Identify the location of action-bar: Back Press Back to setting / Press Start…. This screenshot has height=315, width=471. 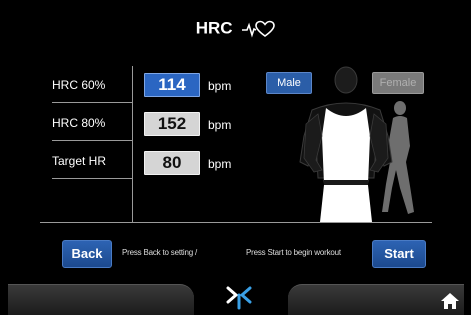
(235, 254).